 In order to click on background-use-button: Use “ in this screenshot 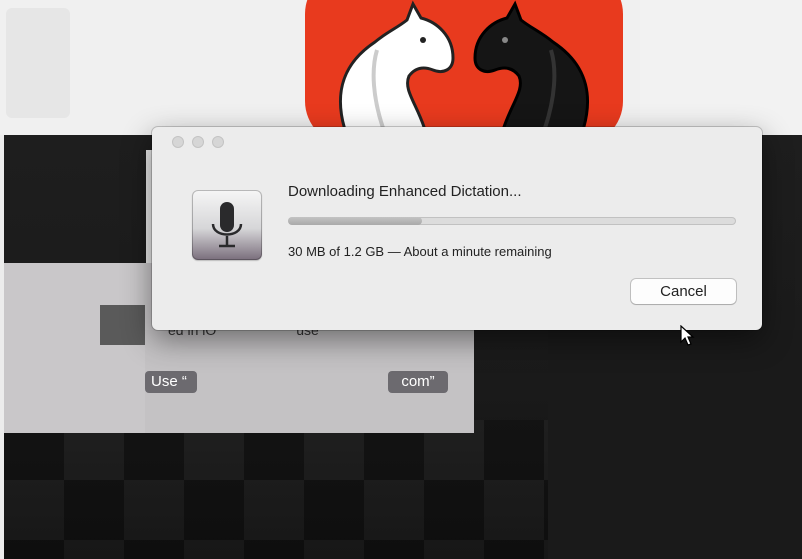, I will do `click(171, 382)`.